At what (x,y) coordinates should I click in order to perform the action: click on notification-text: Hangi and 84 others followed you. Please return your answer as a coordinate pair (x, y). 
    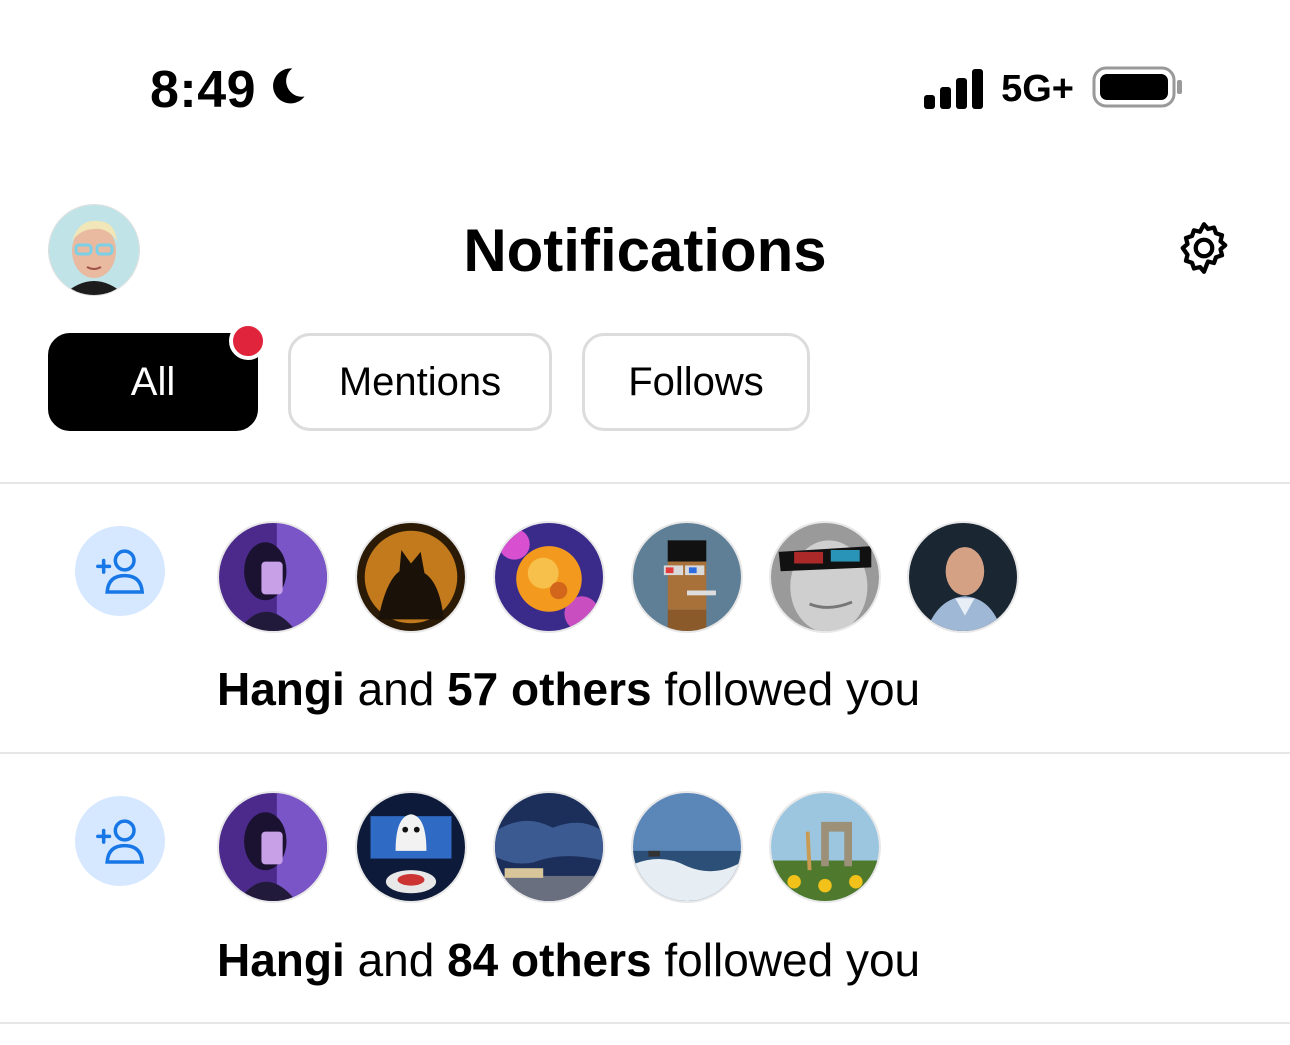
    Looking at the image, I should click on (568, 960).